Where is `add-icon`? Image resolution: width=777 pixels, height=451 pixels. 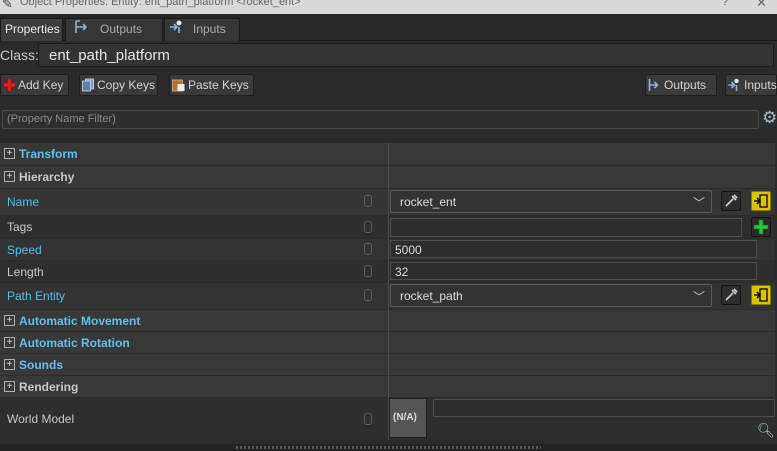
add-icon is located at coordinates (761, 227).